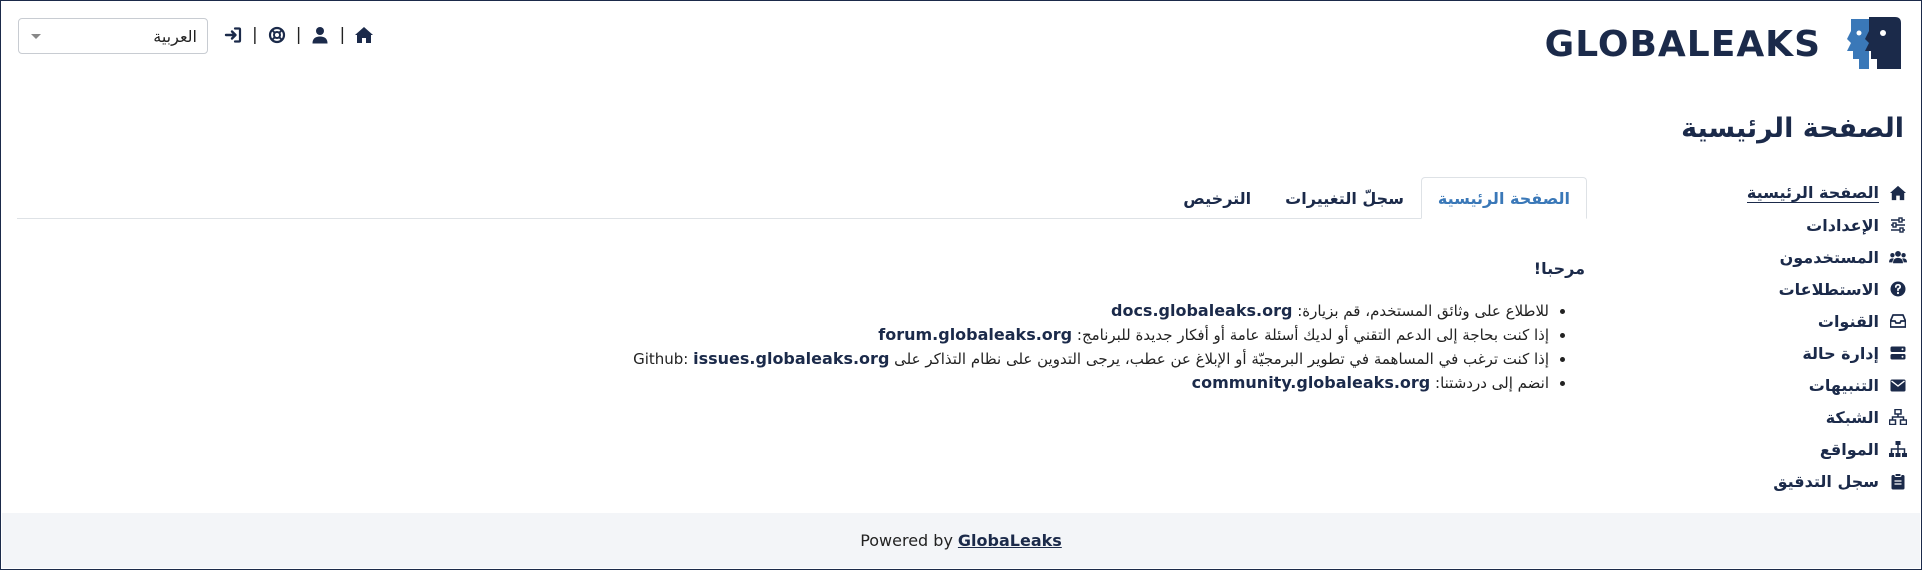 The height and width of the screenshot is (570, 1922). Describe the element at coordinates (1849, 449) in the screenshot. I see `sidebar-item-label: المواقع` at that location.